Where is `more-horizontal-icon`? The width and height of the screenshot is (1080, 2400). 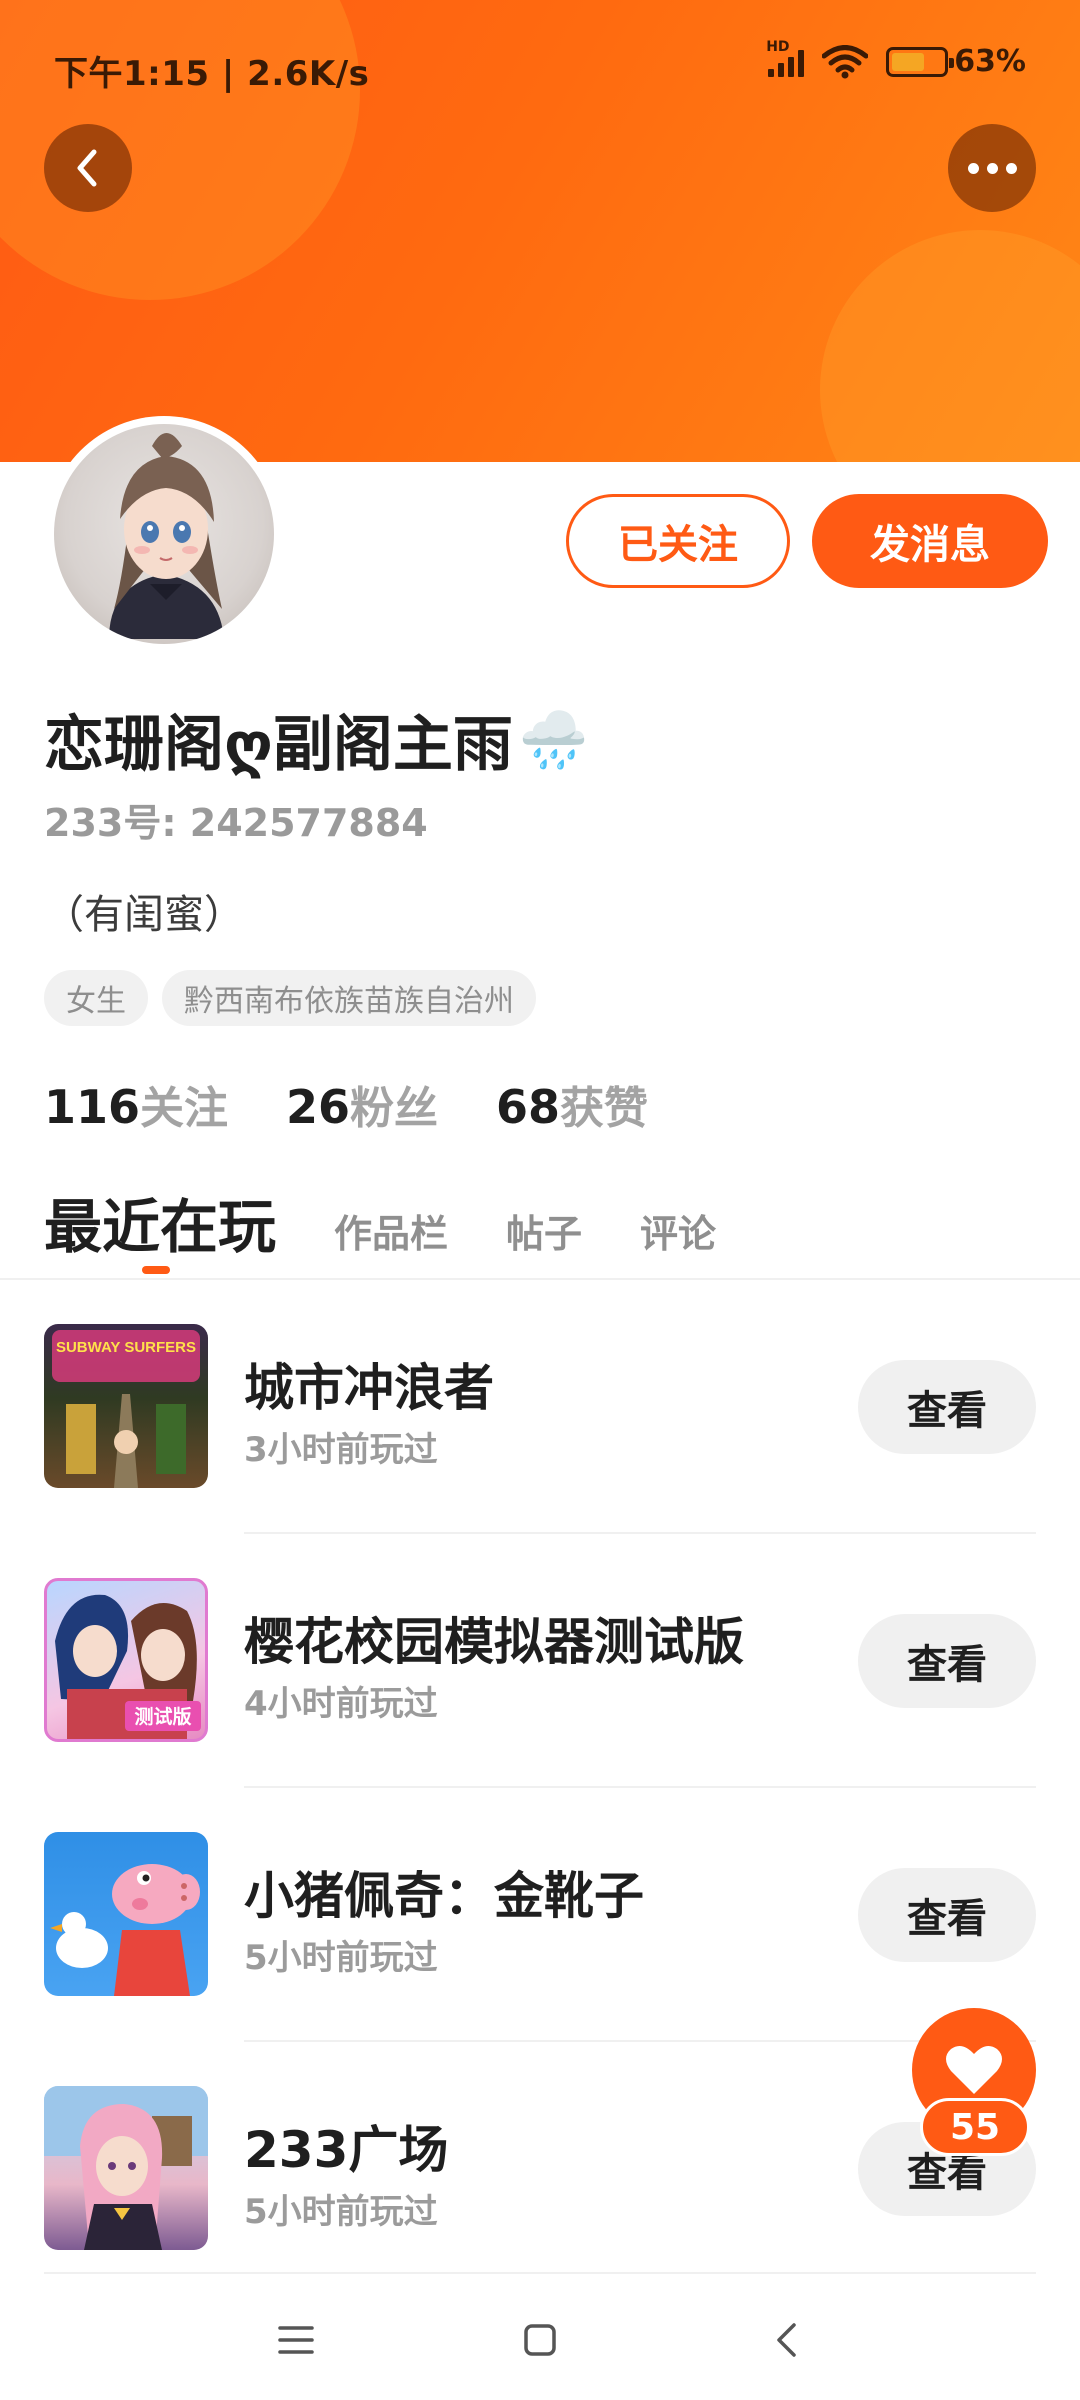
more-horizontal-icon is located at coordinates (992, 168).